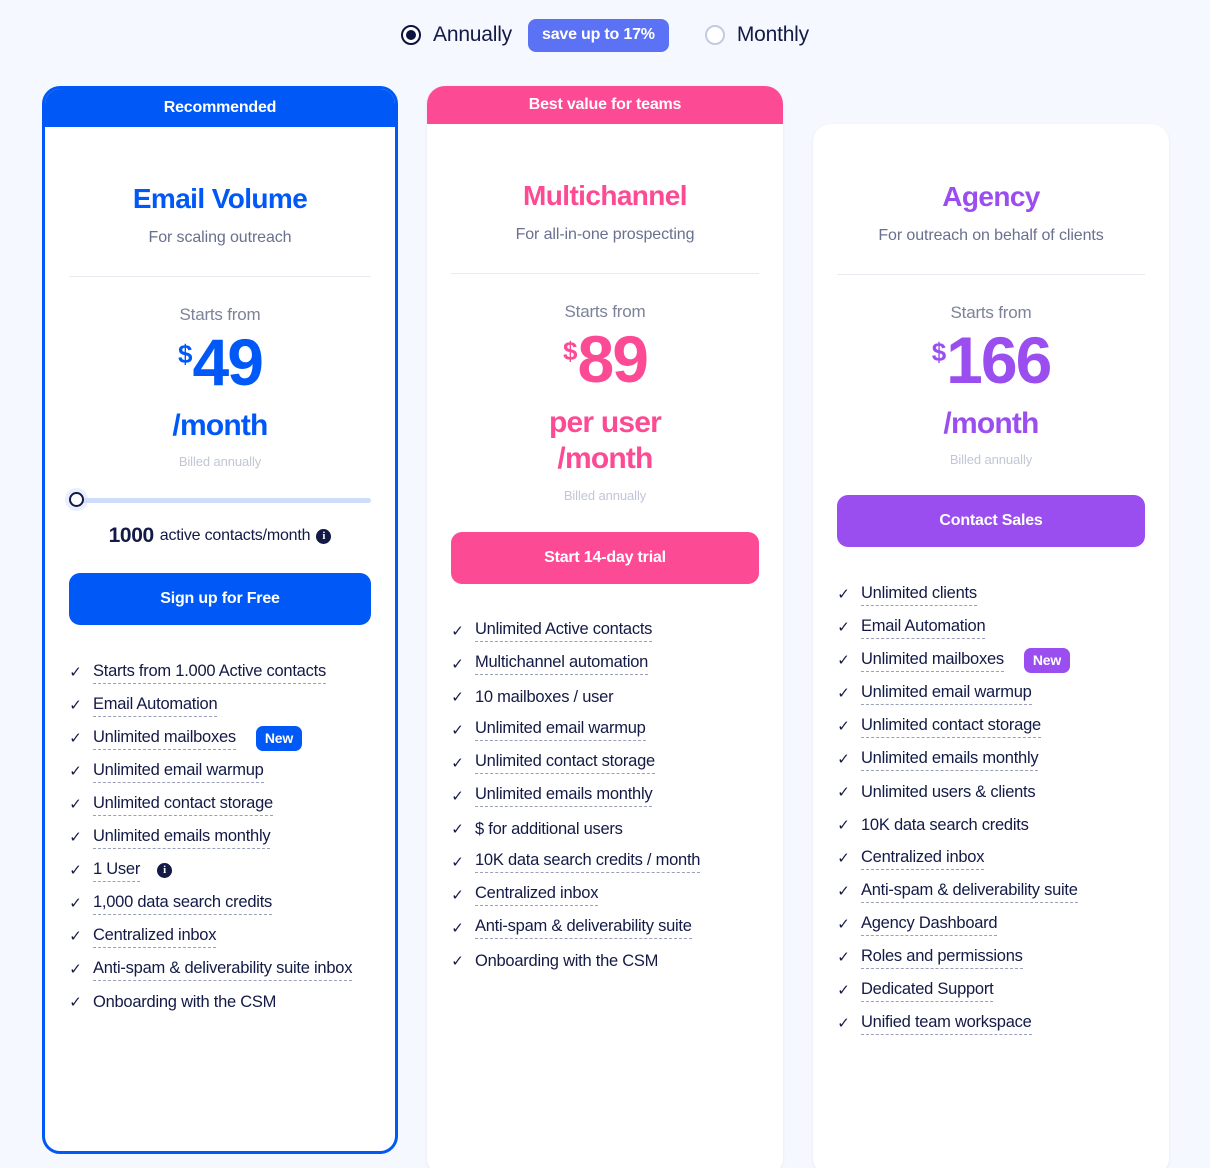  What do you see at coordinates (76, 500) in the screenshot?
I see `slider-thumb` at bounding box center [76, 500].